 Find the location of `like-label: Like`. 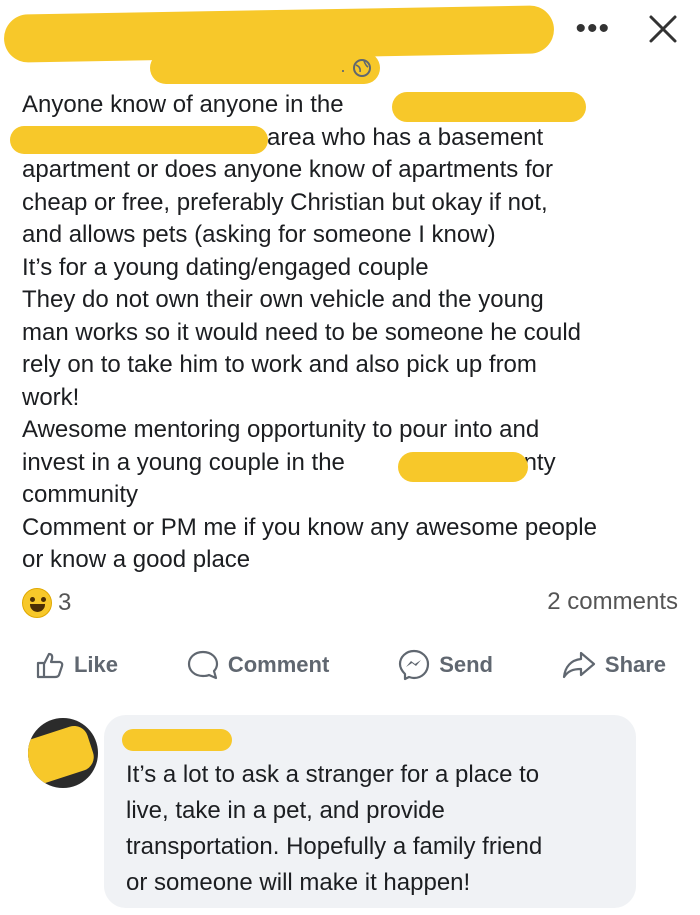

like-label: Like is located at coordinates (95, 664).